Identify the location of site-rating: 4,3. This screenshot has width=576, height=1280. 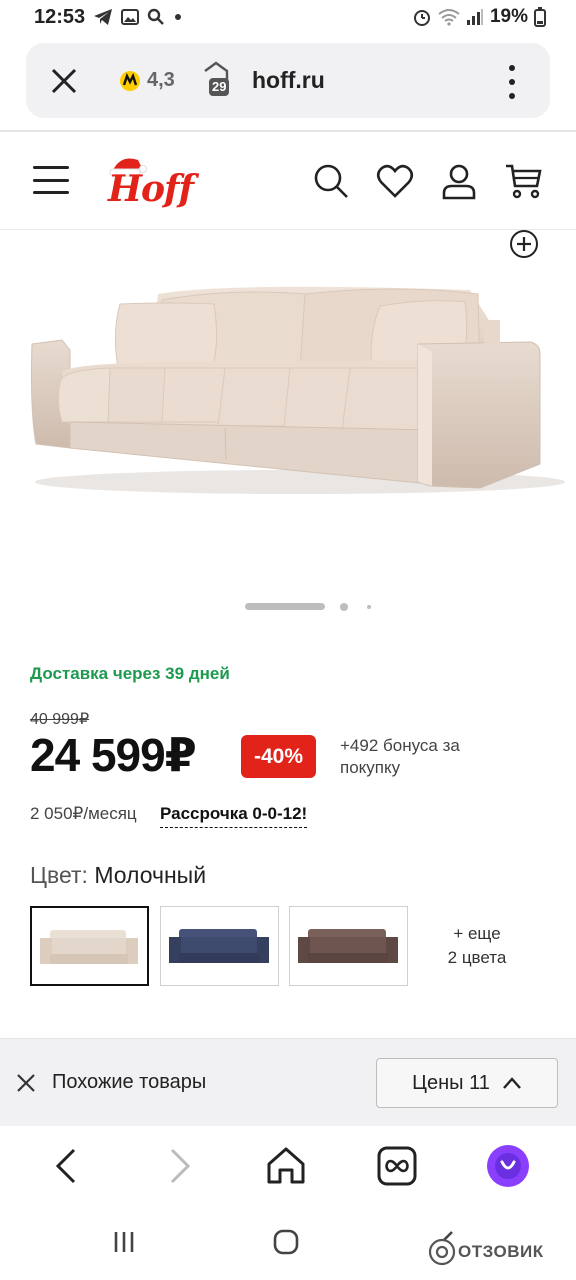
(147, 80).